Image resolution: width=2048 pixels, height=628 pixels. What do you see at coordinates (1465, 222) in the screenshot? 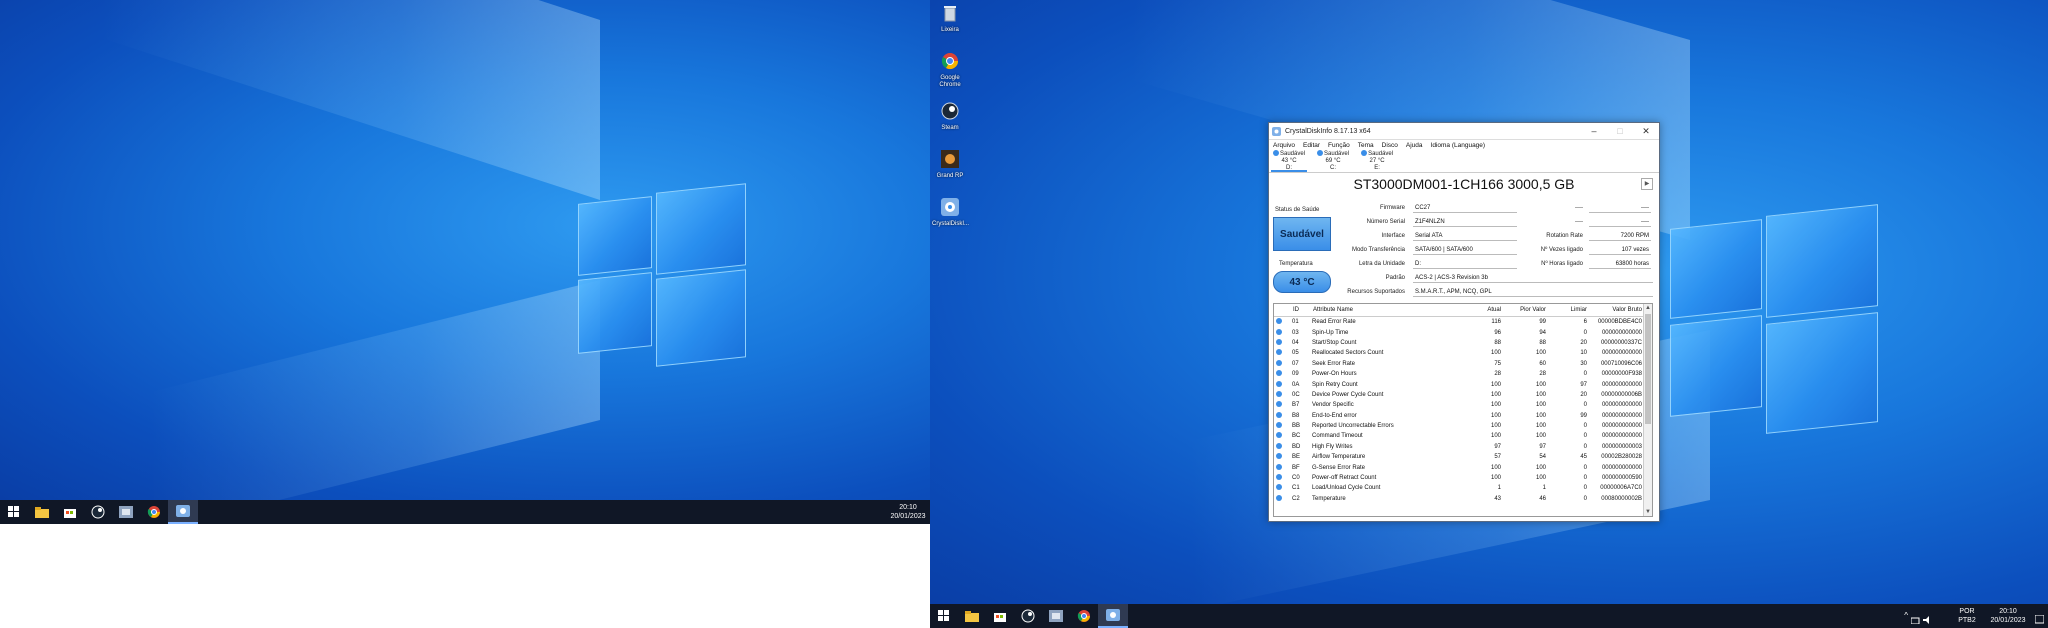
I see `serial-value: Z1F4NLZN` at bounding box center [1465, 222].